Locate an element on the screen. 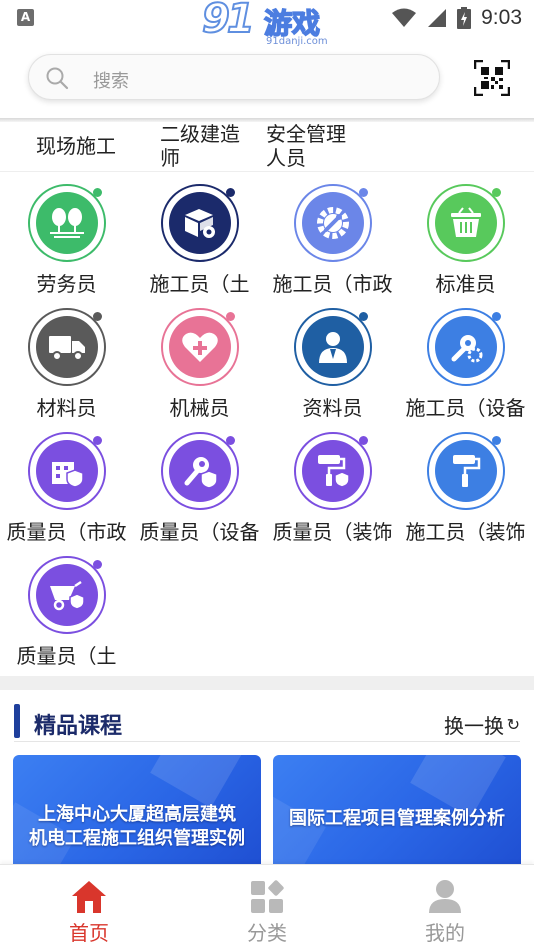 This screenshot has height=950, width=534. course-section-header: 精品课程 换一换 ↻ is located at coordinates (267, 721).